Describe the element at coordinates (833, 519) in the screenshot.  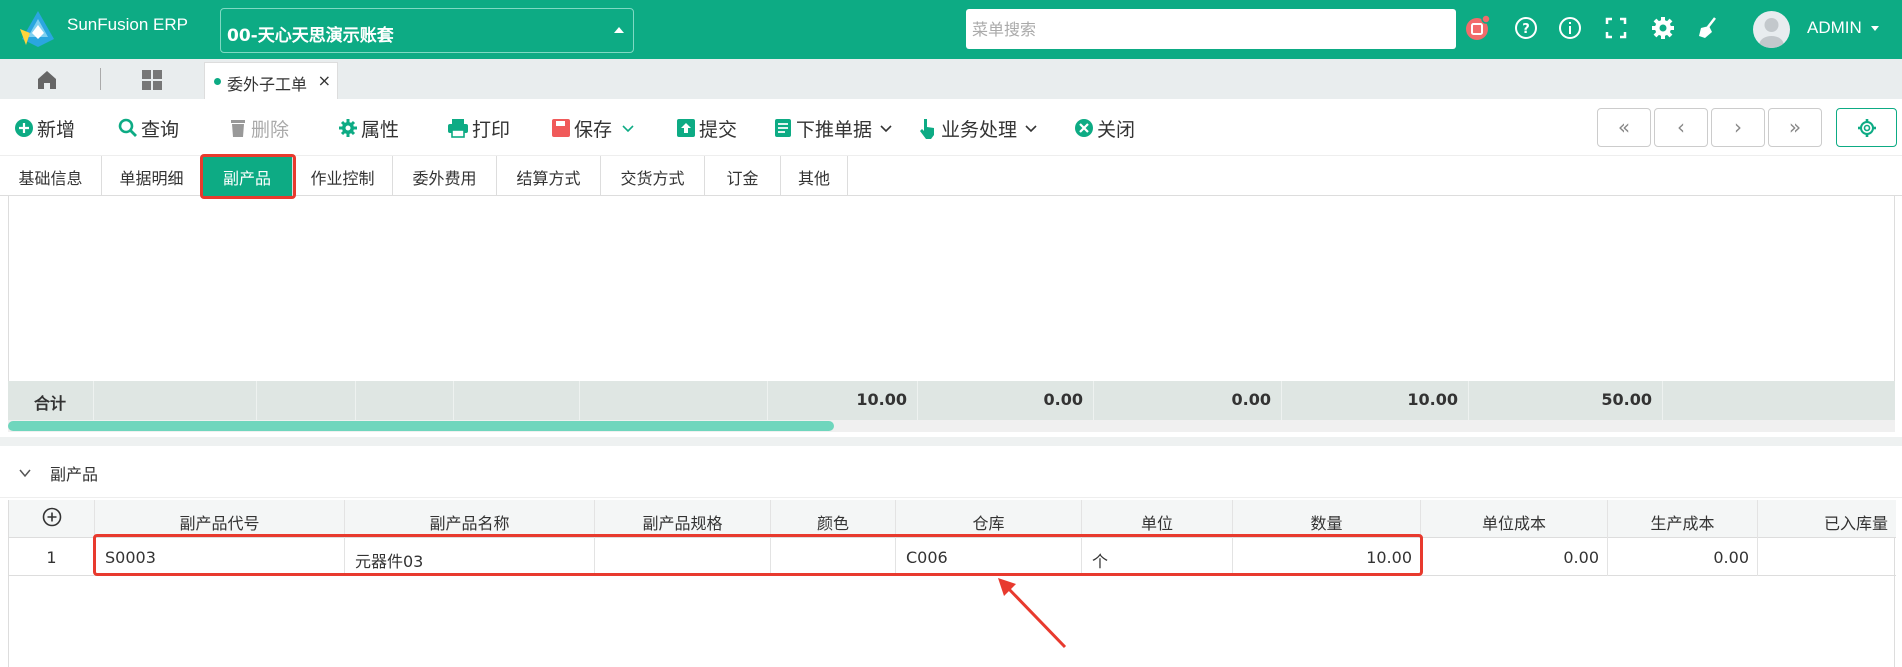
I see `col-header: 颜色` at that location.